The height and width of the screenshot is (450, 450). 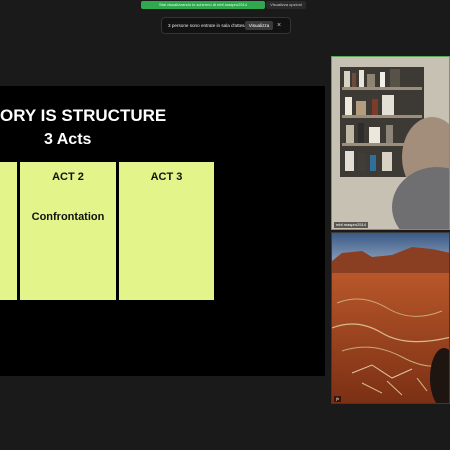 What do you see at coordinates (286, 5) in the screenshot?
I see `view-options-button: Visualizza opzioni` at bounding box center [286, 5].